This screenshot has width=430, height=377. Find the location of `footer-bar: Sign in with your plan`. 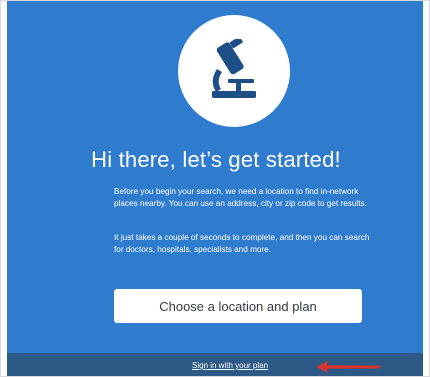

footer-bar: Sign in with your plan is located at coordinates (215, 364).